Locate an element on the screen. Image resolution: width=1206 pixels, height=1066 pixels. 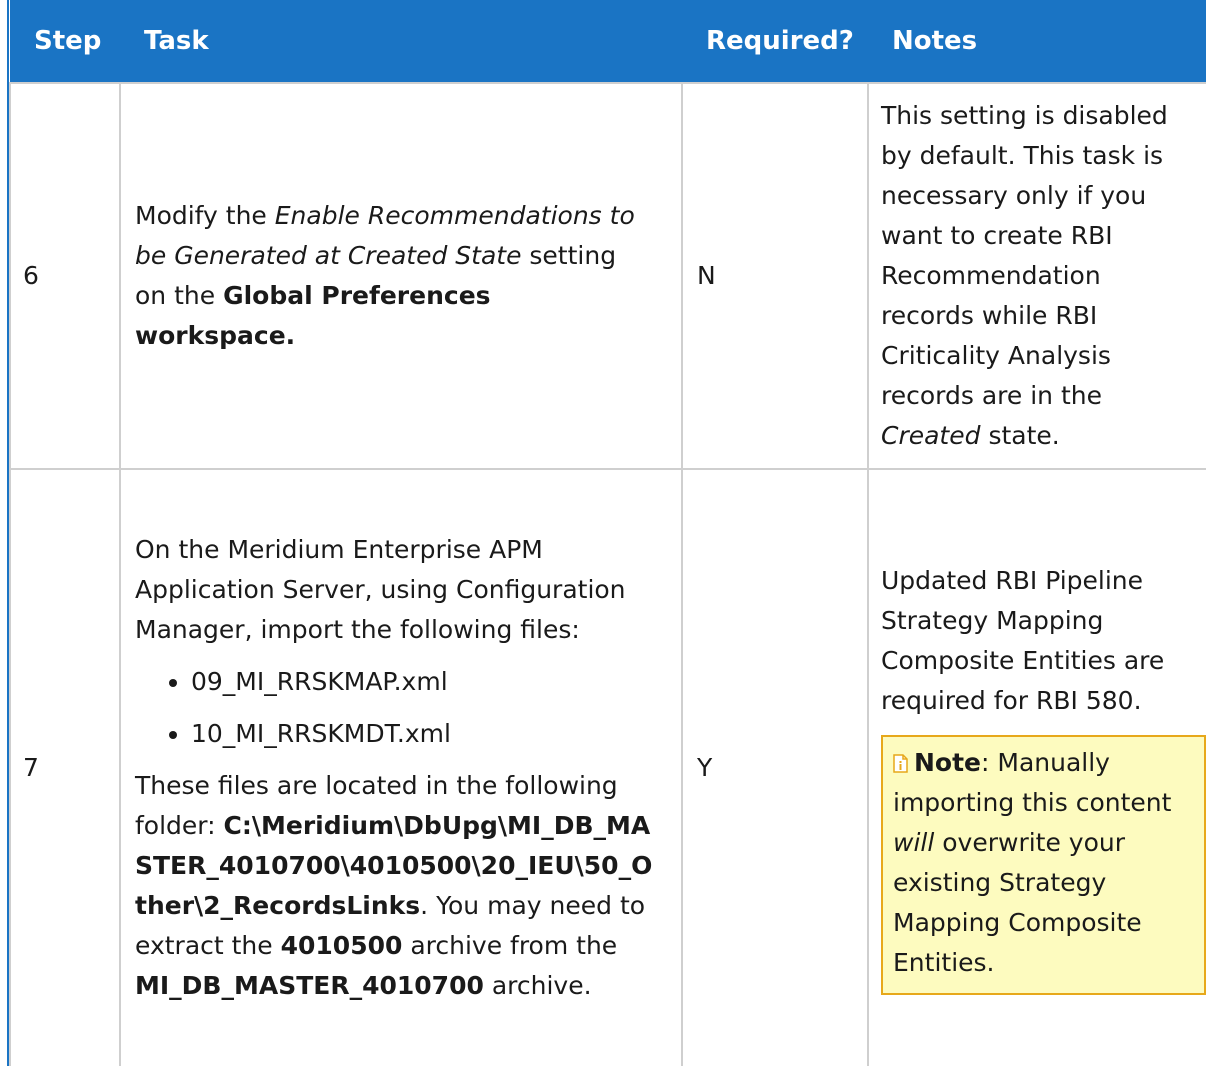
step-number: 7 is located at coordinates (65, 767).